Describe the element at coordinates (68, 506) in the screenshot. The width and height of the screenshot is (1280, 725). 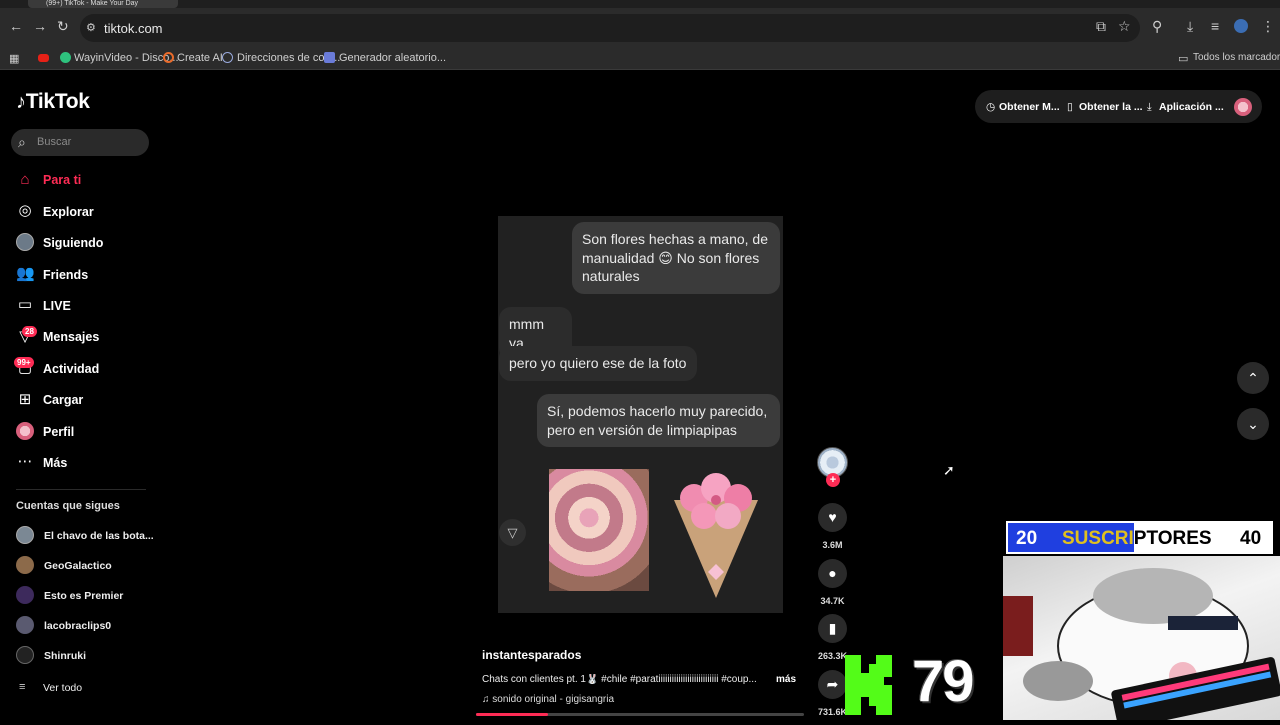
I see `following-header: Cuentas que sigues` at that location.